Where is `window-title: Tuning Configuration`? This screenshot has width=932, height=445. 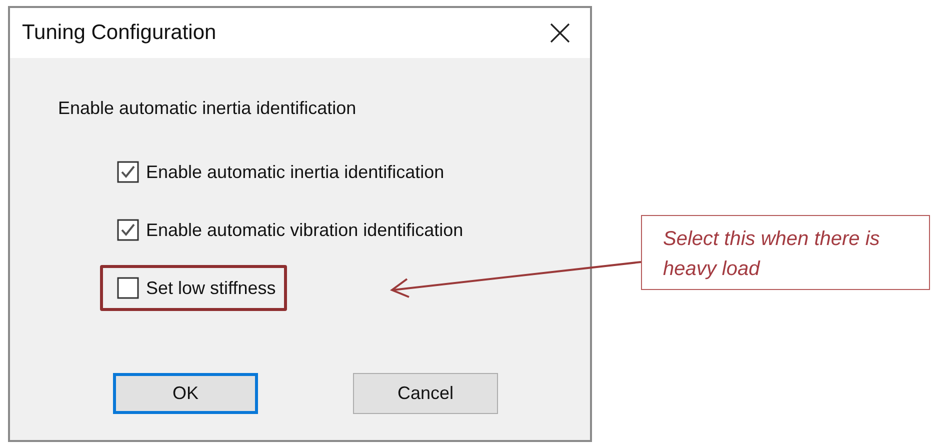 window-title: Tuning Configuration is located at coordinates (119, 33).